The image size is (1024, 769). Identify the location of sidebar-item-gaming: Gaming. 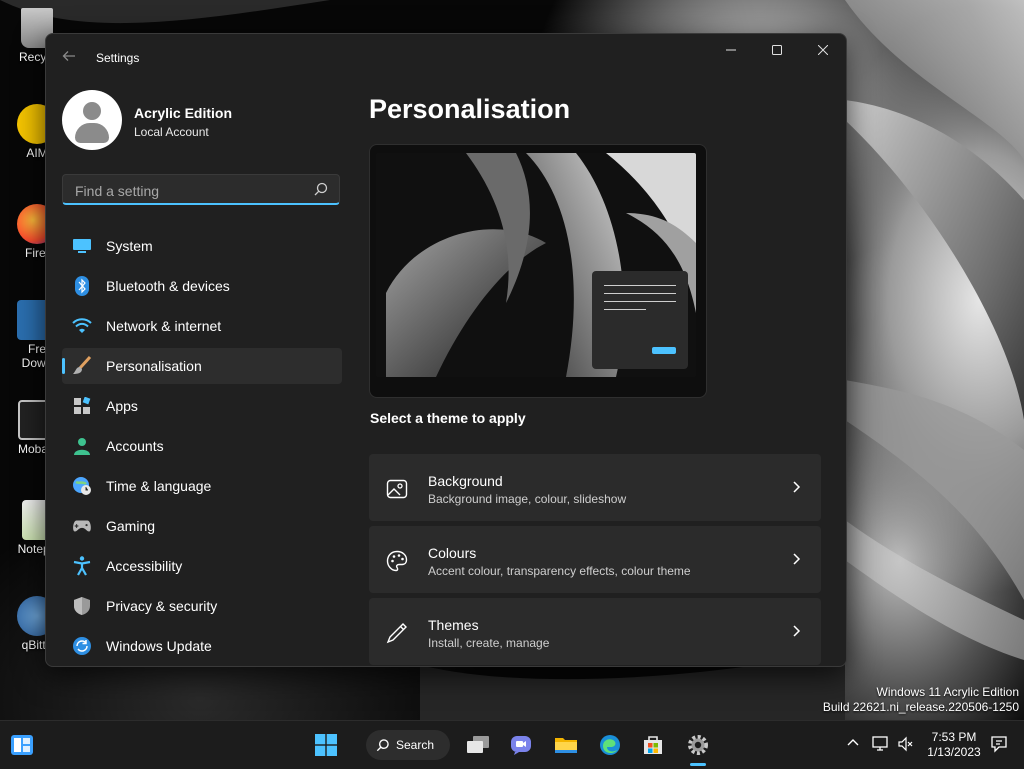
(202, 526).